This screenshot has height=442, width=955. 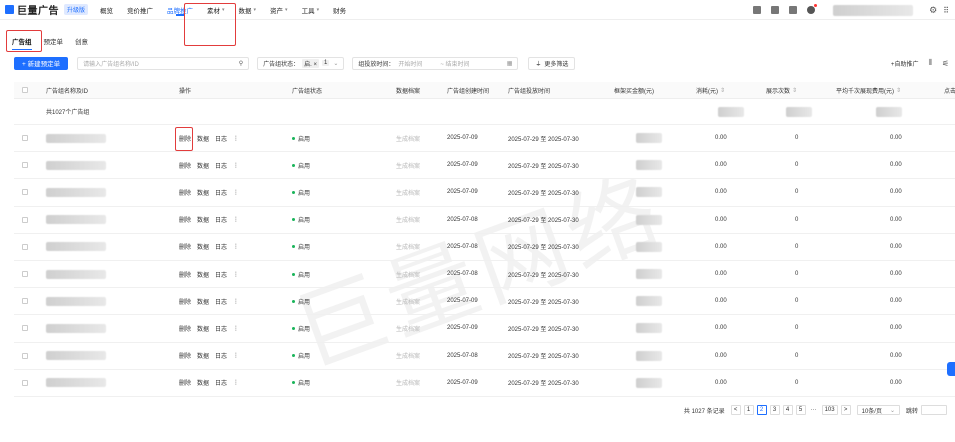 What do you see at coordinates (787, 410) in the screenshot?
I see `page-button: 4` at bounding box center [787, 410].